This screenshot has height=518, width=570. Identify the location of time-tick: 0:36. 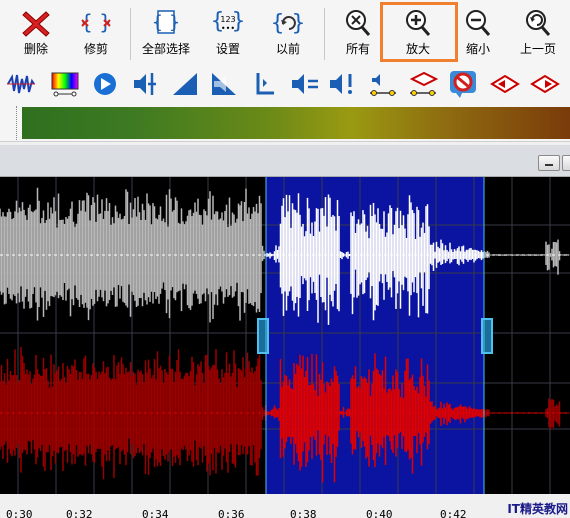
(231, 513).